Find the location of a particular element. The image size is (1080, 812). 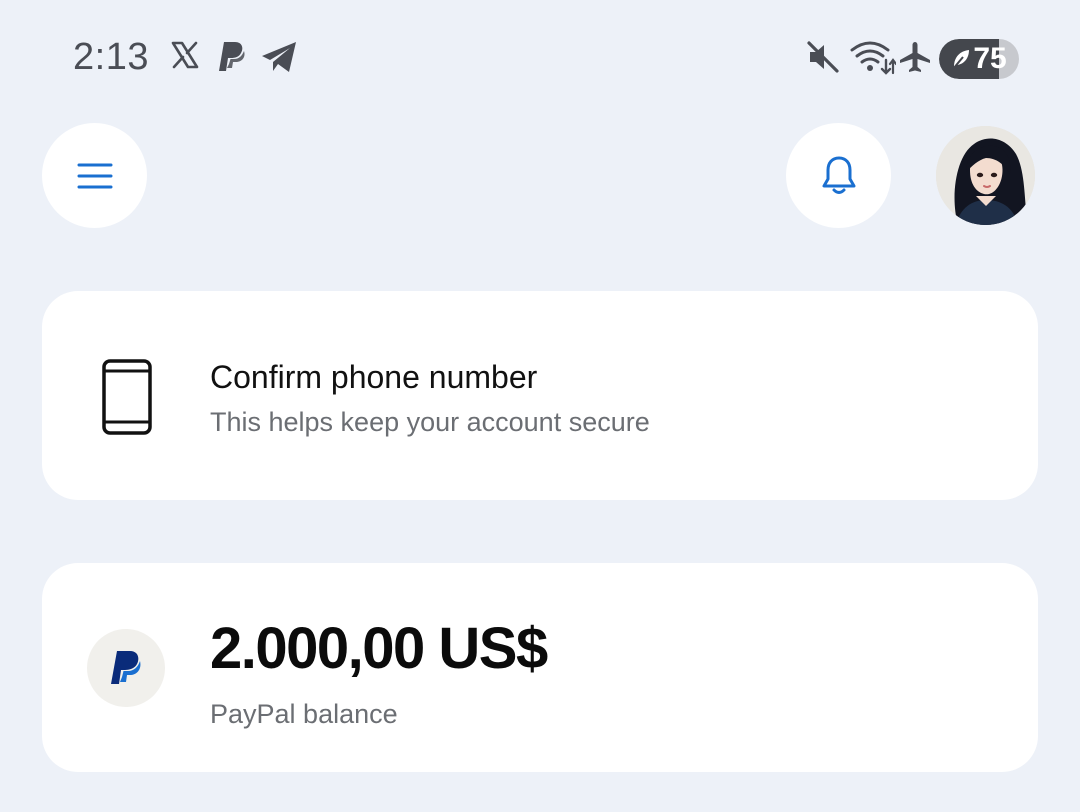

avatar-illustration is located at coordinates (985, 175).